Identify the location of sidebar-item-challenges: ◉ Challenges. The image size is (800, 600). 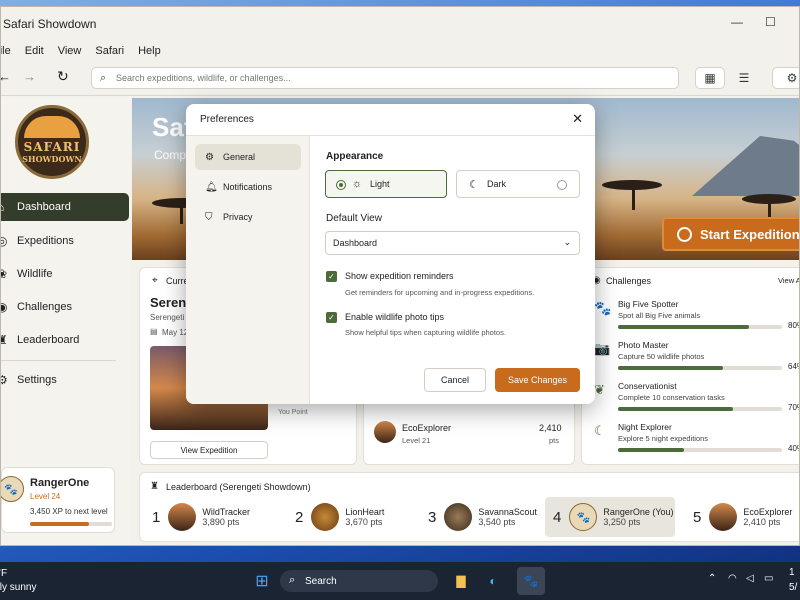
(65, 307).